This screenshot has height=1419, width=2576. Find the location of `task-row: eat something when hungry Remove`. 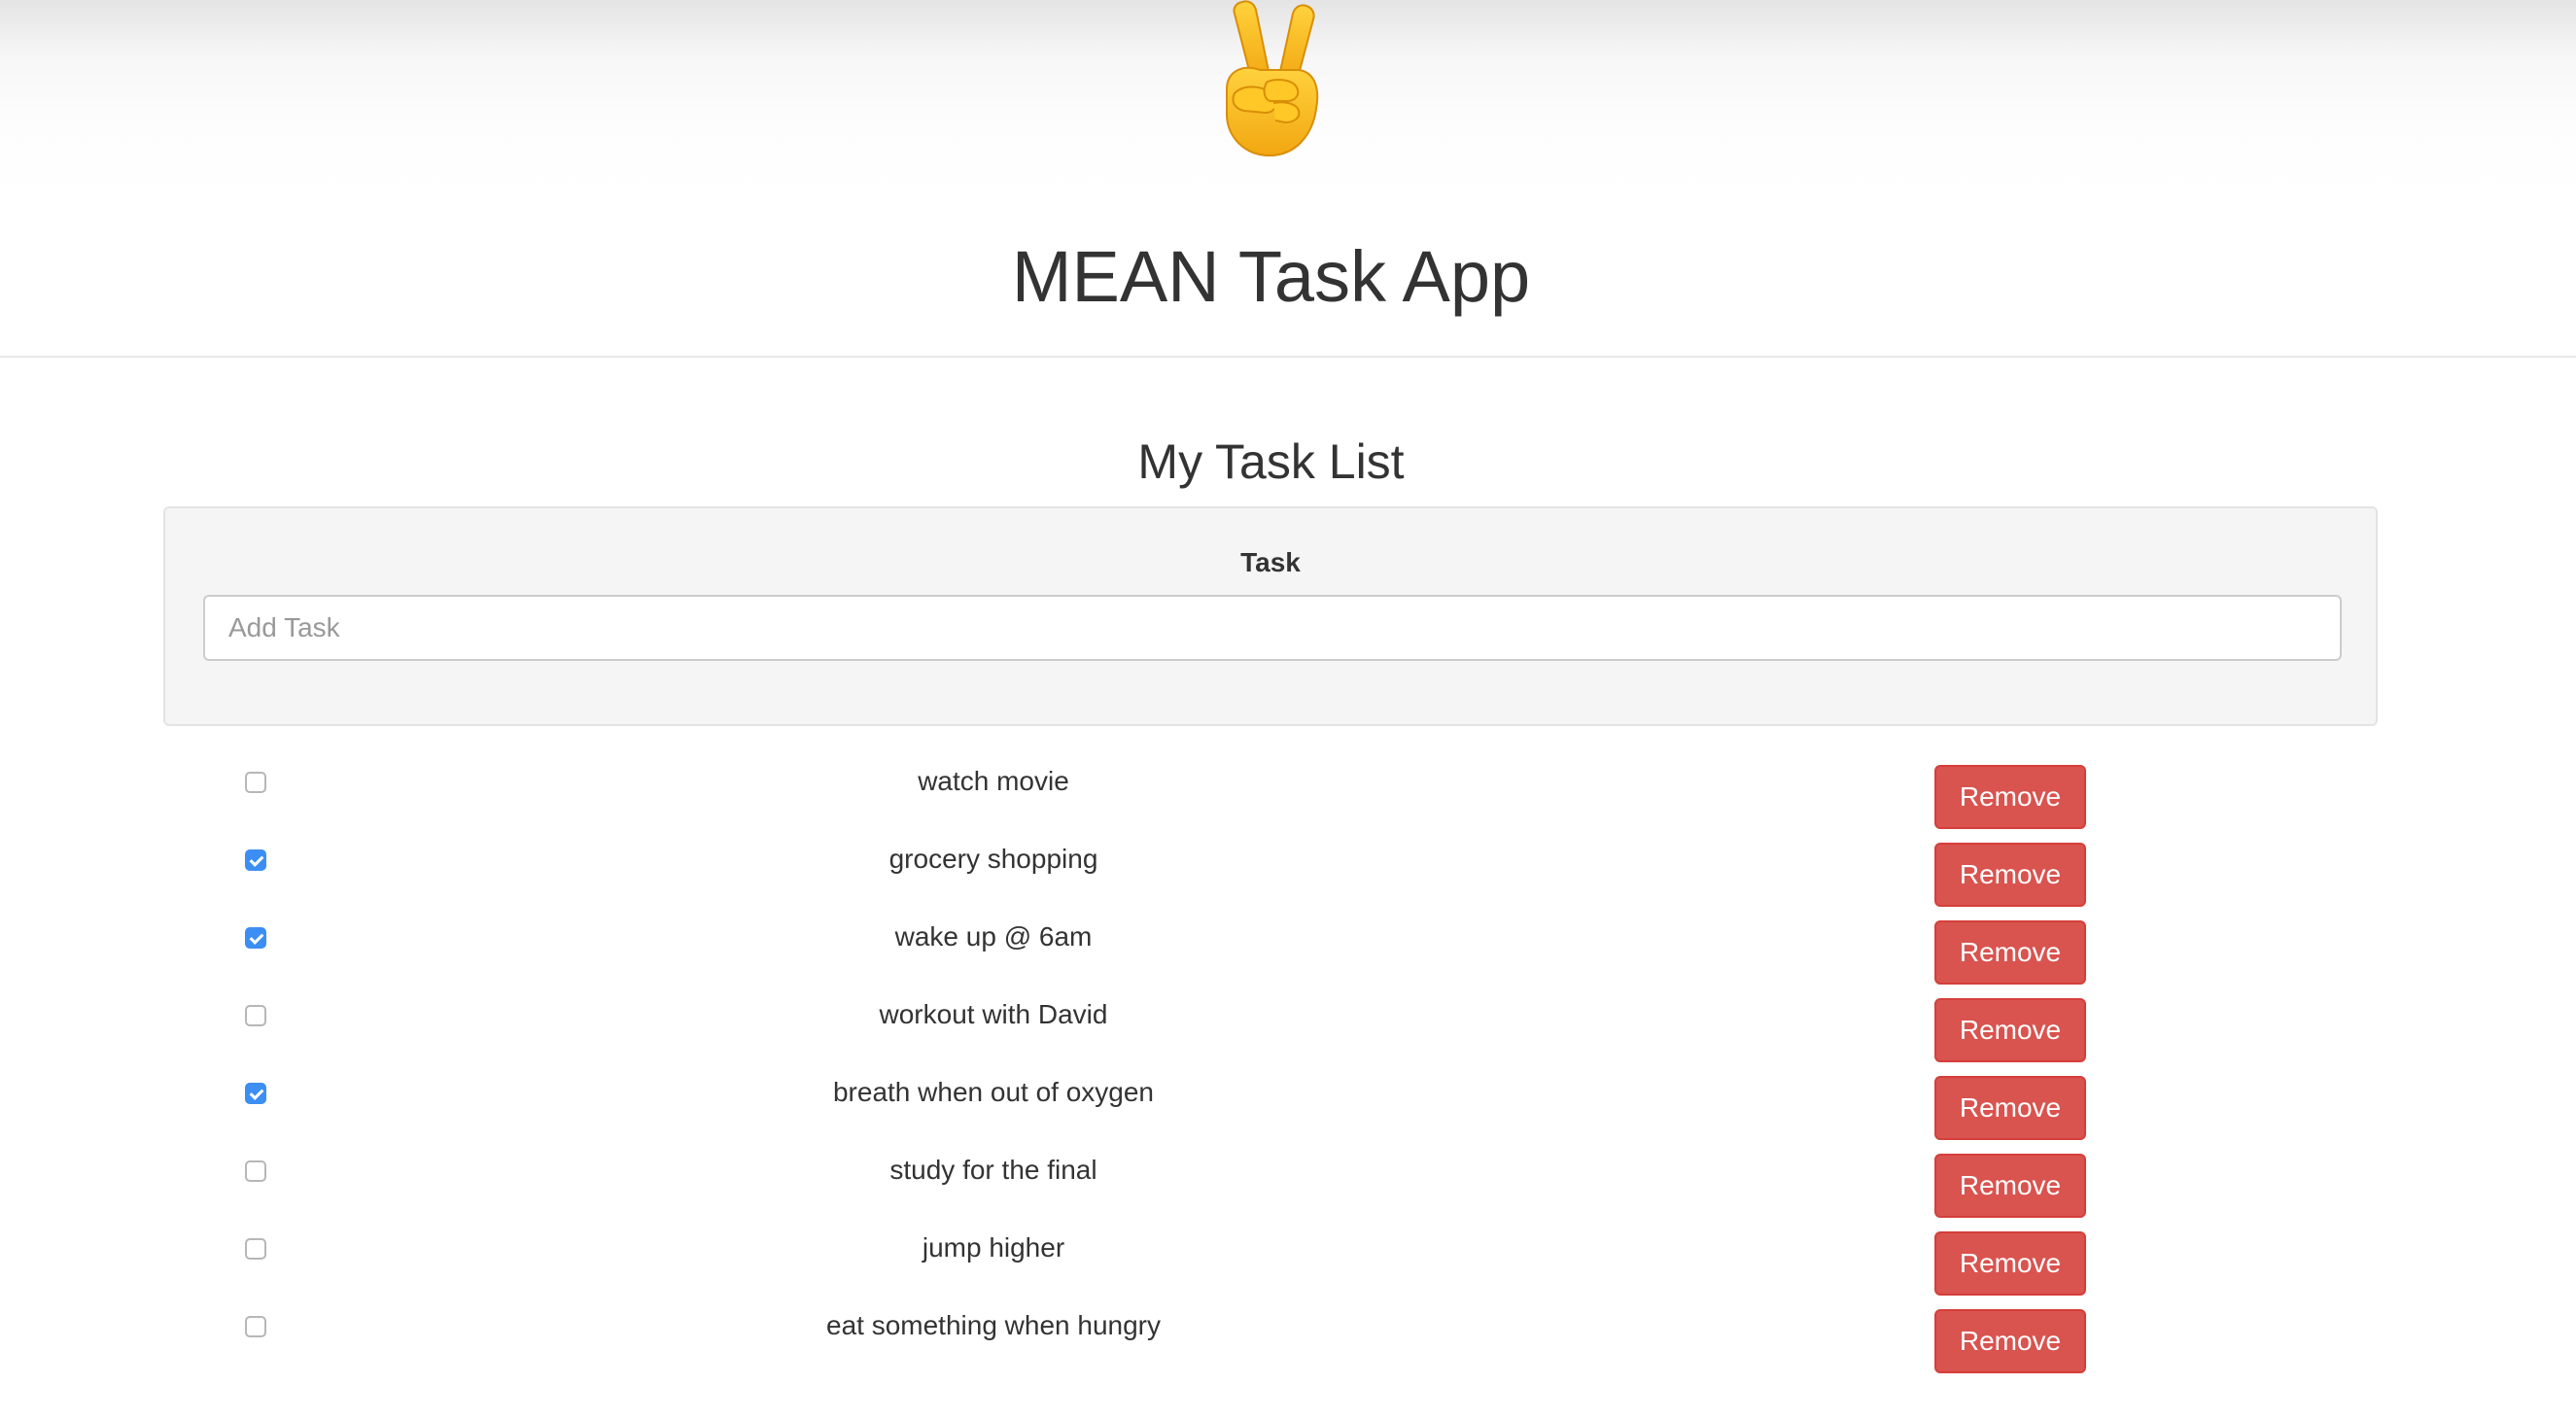

task-row: eat something when hungry Remove is located at coordinates (1288, 1337).